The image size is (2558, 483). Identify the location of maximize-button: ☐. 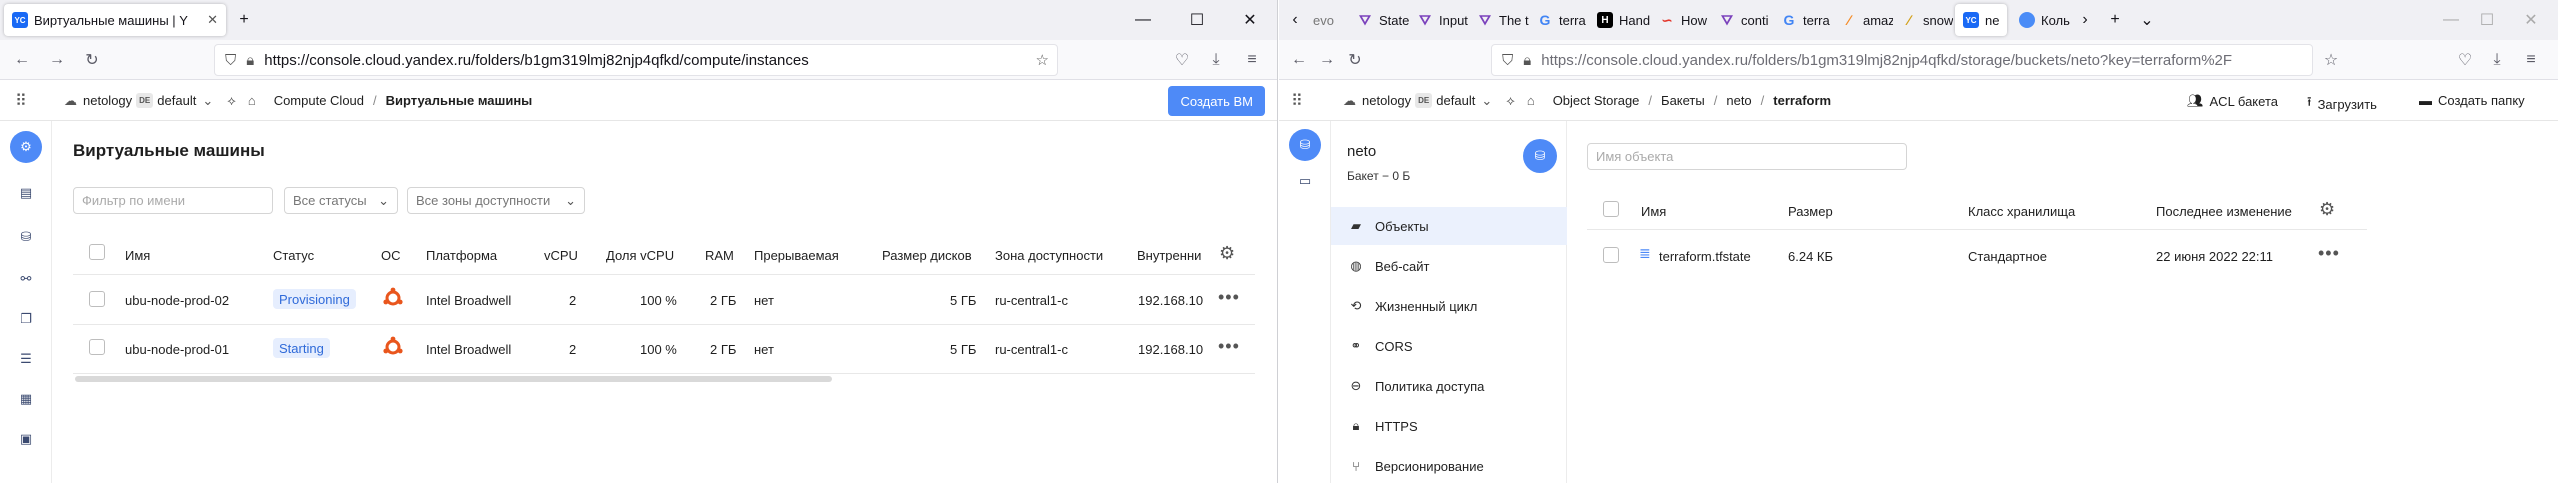
(2487, 20).